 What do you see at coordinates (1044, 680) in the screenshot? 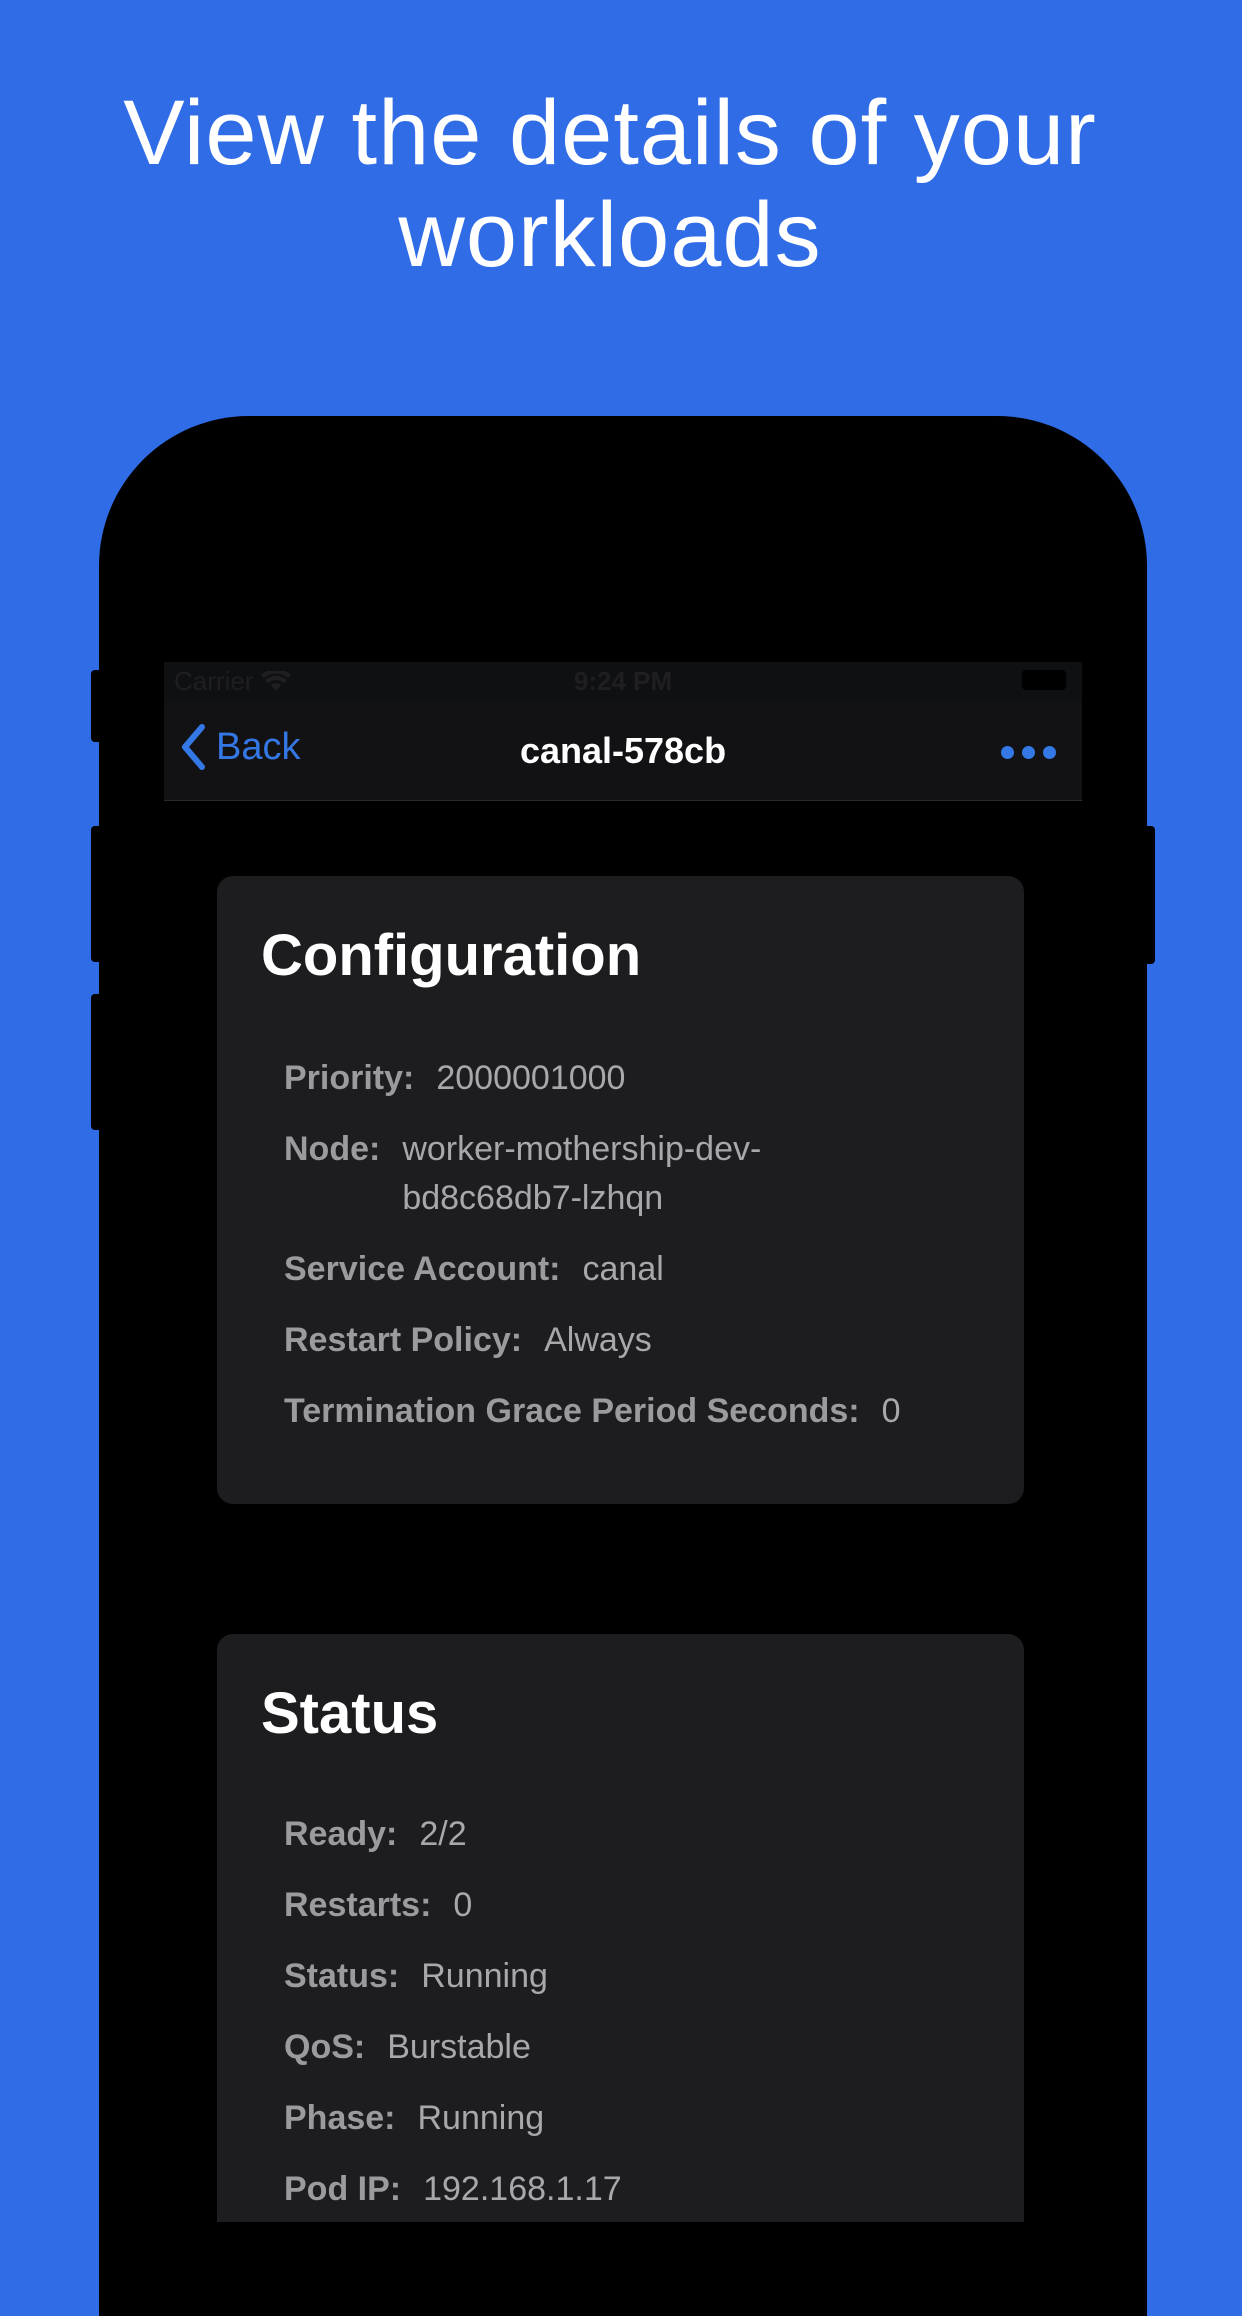
I see `battery-icon` at bounding box center [1044, 680].